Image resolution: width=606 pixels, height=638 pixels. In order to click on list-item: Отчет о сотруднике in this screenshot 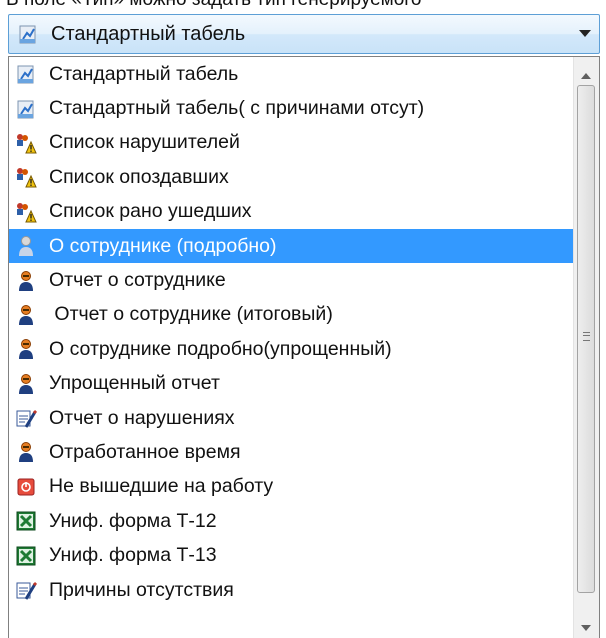, I will do `click(291, 280)`.